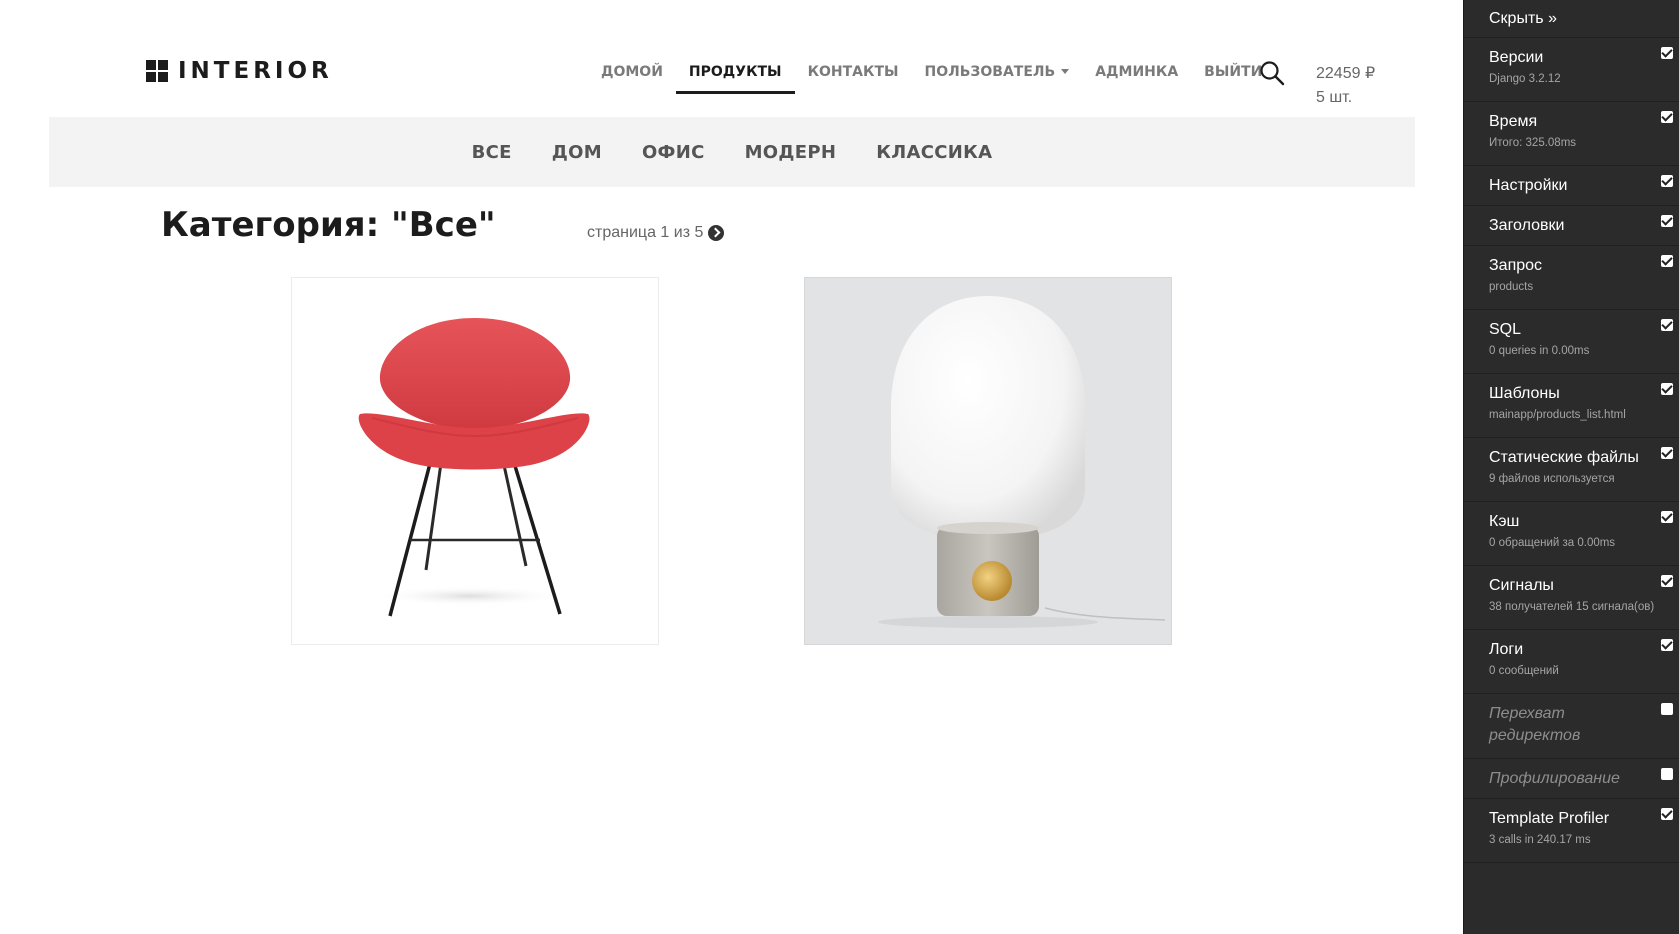  Describe the element at coordinates (645, 232) in the screenshot. I see `pager-text: страница 1 из 5` at that location.